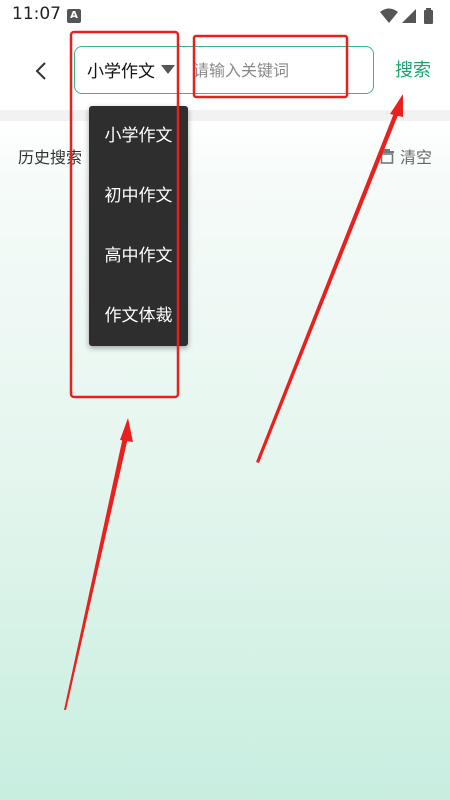 The height and width of the screenshot is (800, 450). Describe the element at coordinates (138, 256) in the screenshot. I see `dropdown-option: 高中作文` at that location.